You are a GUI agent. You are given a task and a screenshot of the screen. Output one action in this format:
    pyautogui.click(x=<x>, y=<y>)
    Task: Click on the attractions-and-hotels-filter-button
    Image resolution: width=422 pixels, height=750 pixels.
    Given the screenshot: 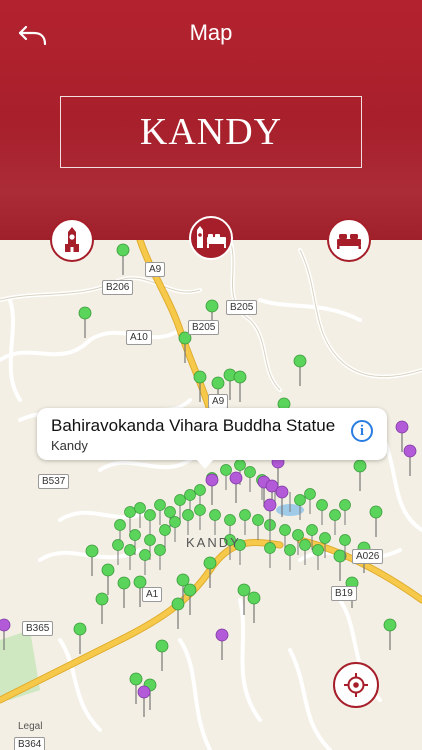 What is the action you would take?
    pyautogui.click(x=211, y=238)
    